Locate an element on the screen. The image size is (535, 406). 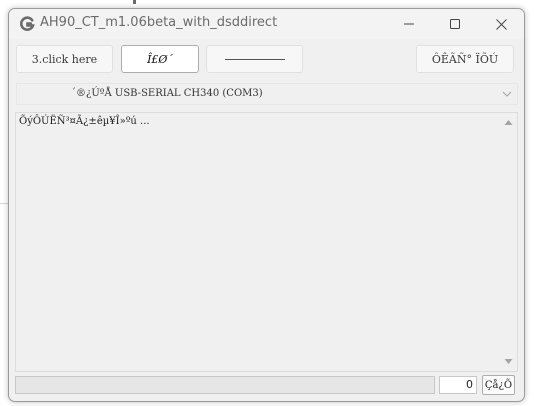
close-icon is located at coordinates (501, 24).